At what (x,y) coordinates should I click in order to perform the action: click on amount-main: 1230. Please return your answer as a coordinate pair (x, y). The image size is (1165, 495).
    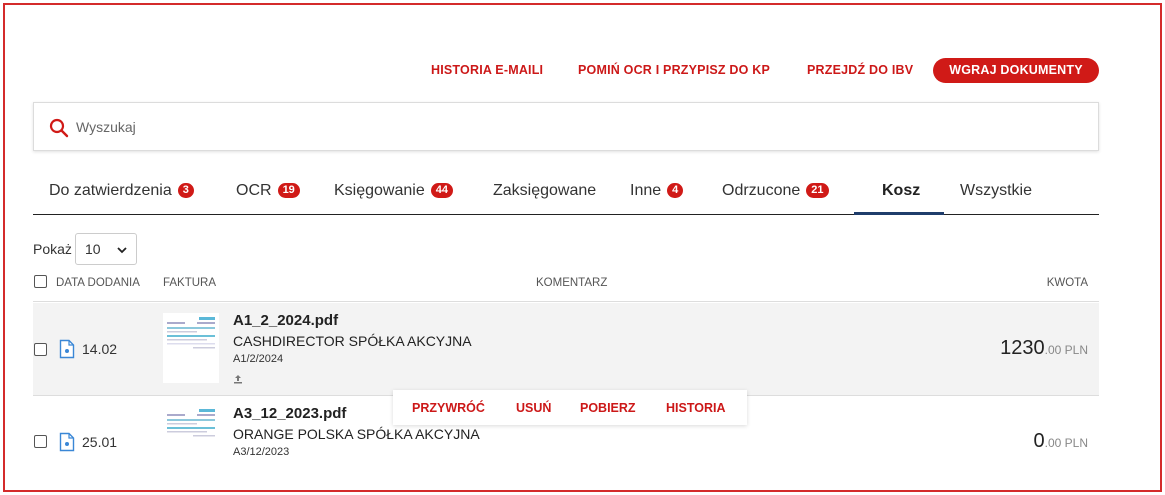
    Looking at the image, I should click on (1022, 348).